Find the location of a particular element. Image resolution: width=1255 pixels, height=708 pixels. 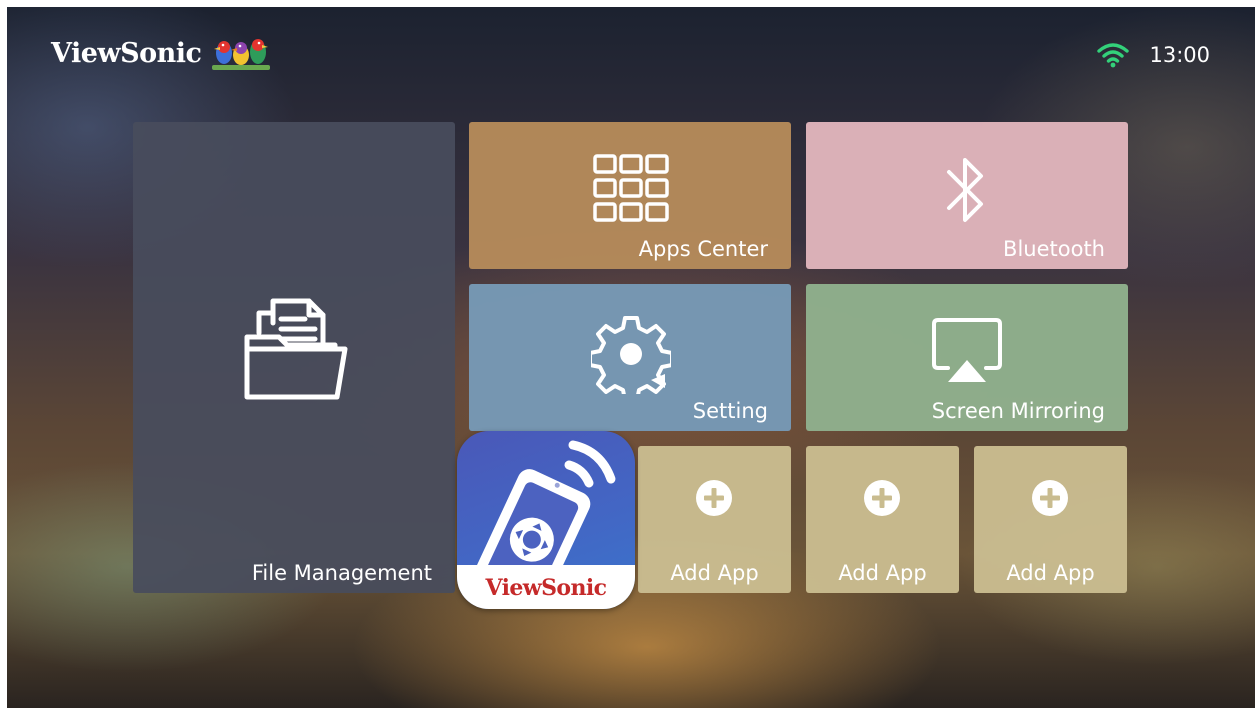

tile-label: File Management is located at coordinates (341, 573).